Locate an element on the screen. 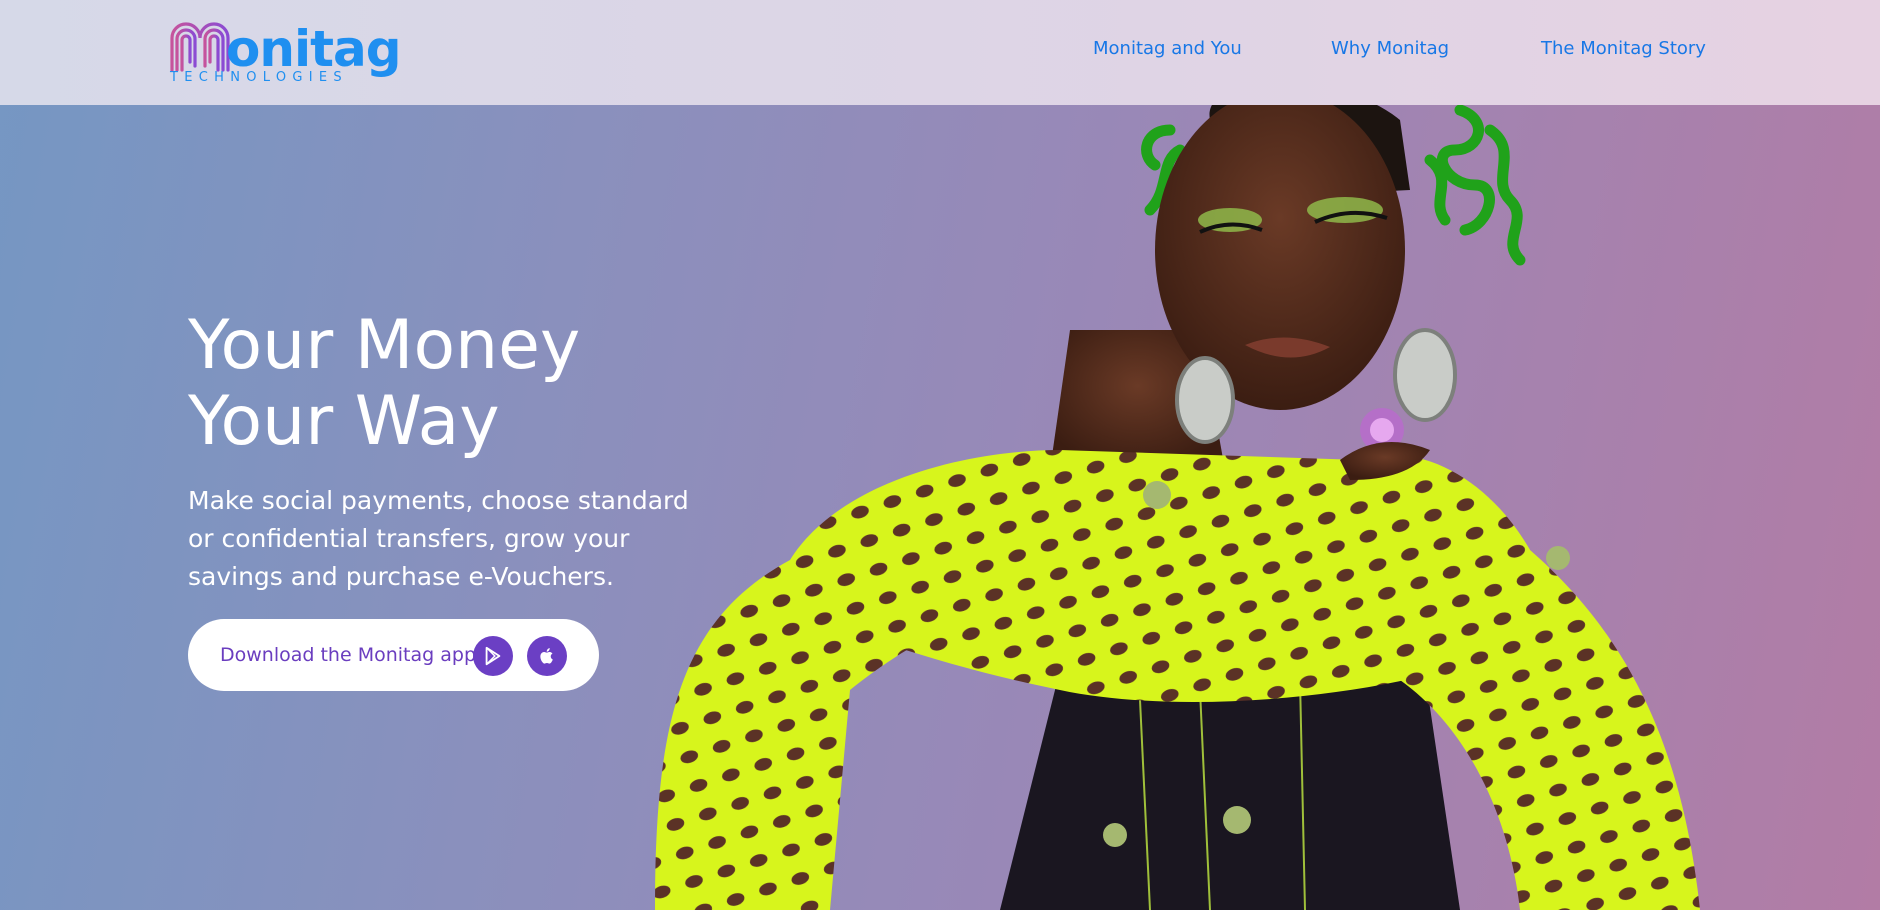 The height and width of the screenshot is (910, 1880). apple-icon is located at coordinates (546, 656).